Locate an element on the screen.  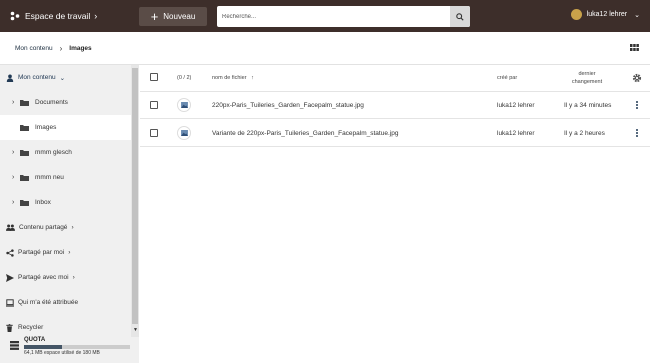
user-menu: luka12 lehrer ⌄ is located at coordinates (605, 14).